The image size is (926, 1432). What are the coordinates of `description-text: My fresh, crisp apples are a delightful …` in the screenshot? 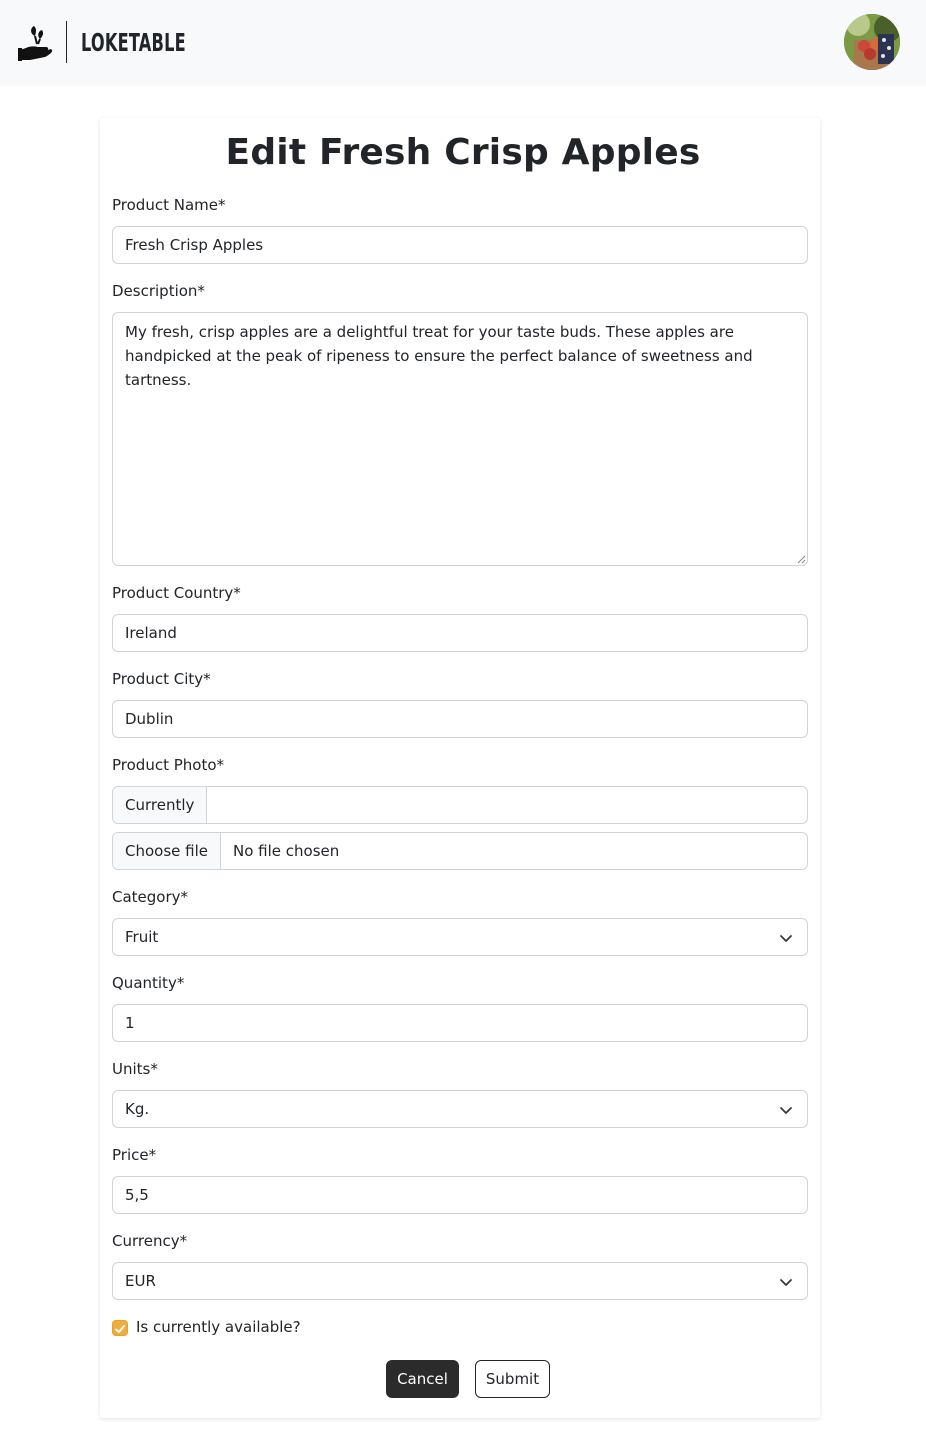 It's located at (439, 356).